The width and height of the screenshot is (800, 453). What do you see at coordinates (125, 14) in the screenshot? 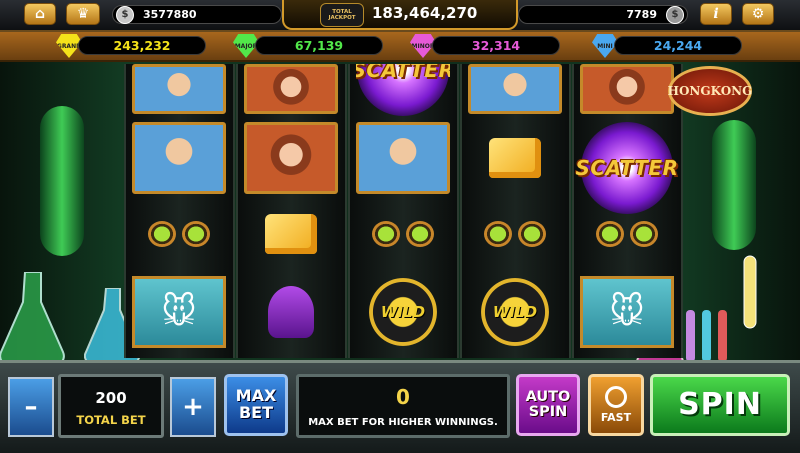
I see `coin-icon: $` at bounding box center [125, 14].